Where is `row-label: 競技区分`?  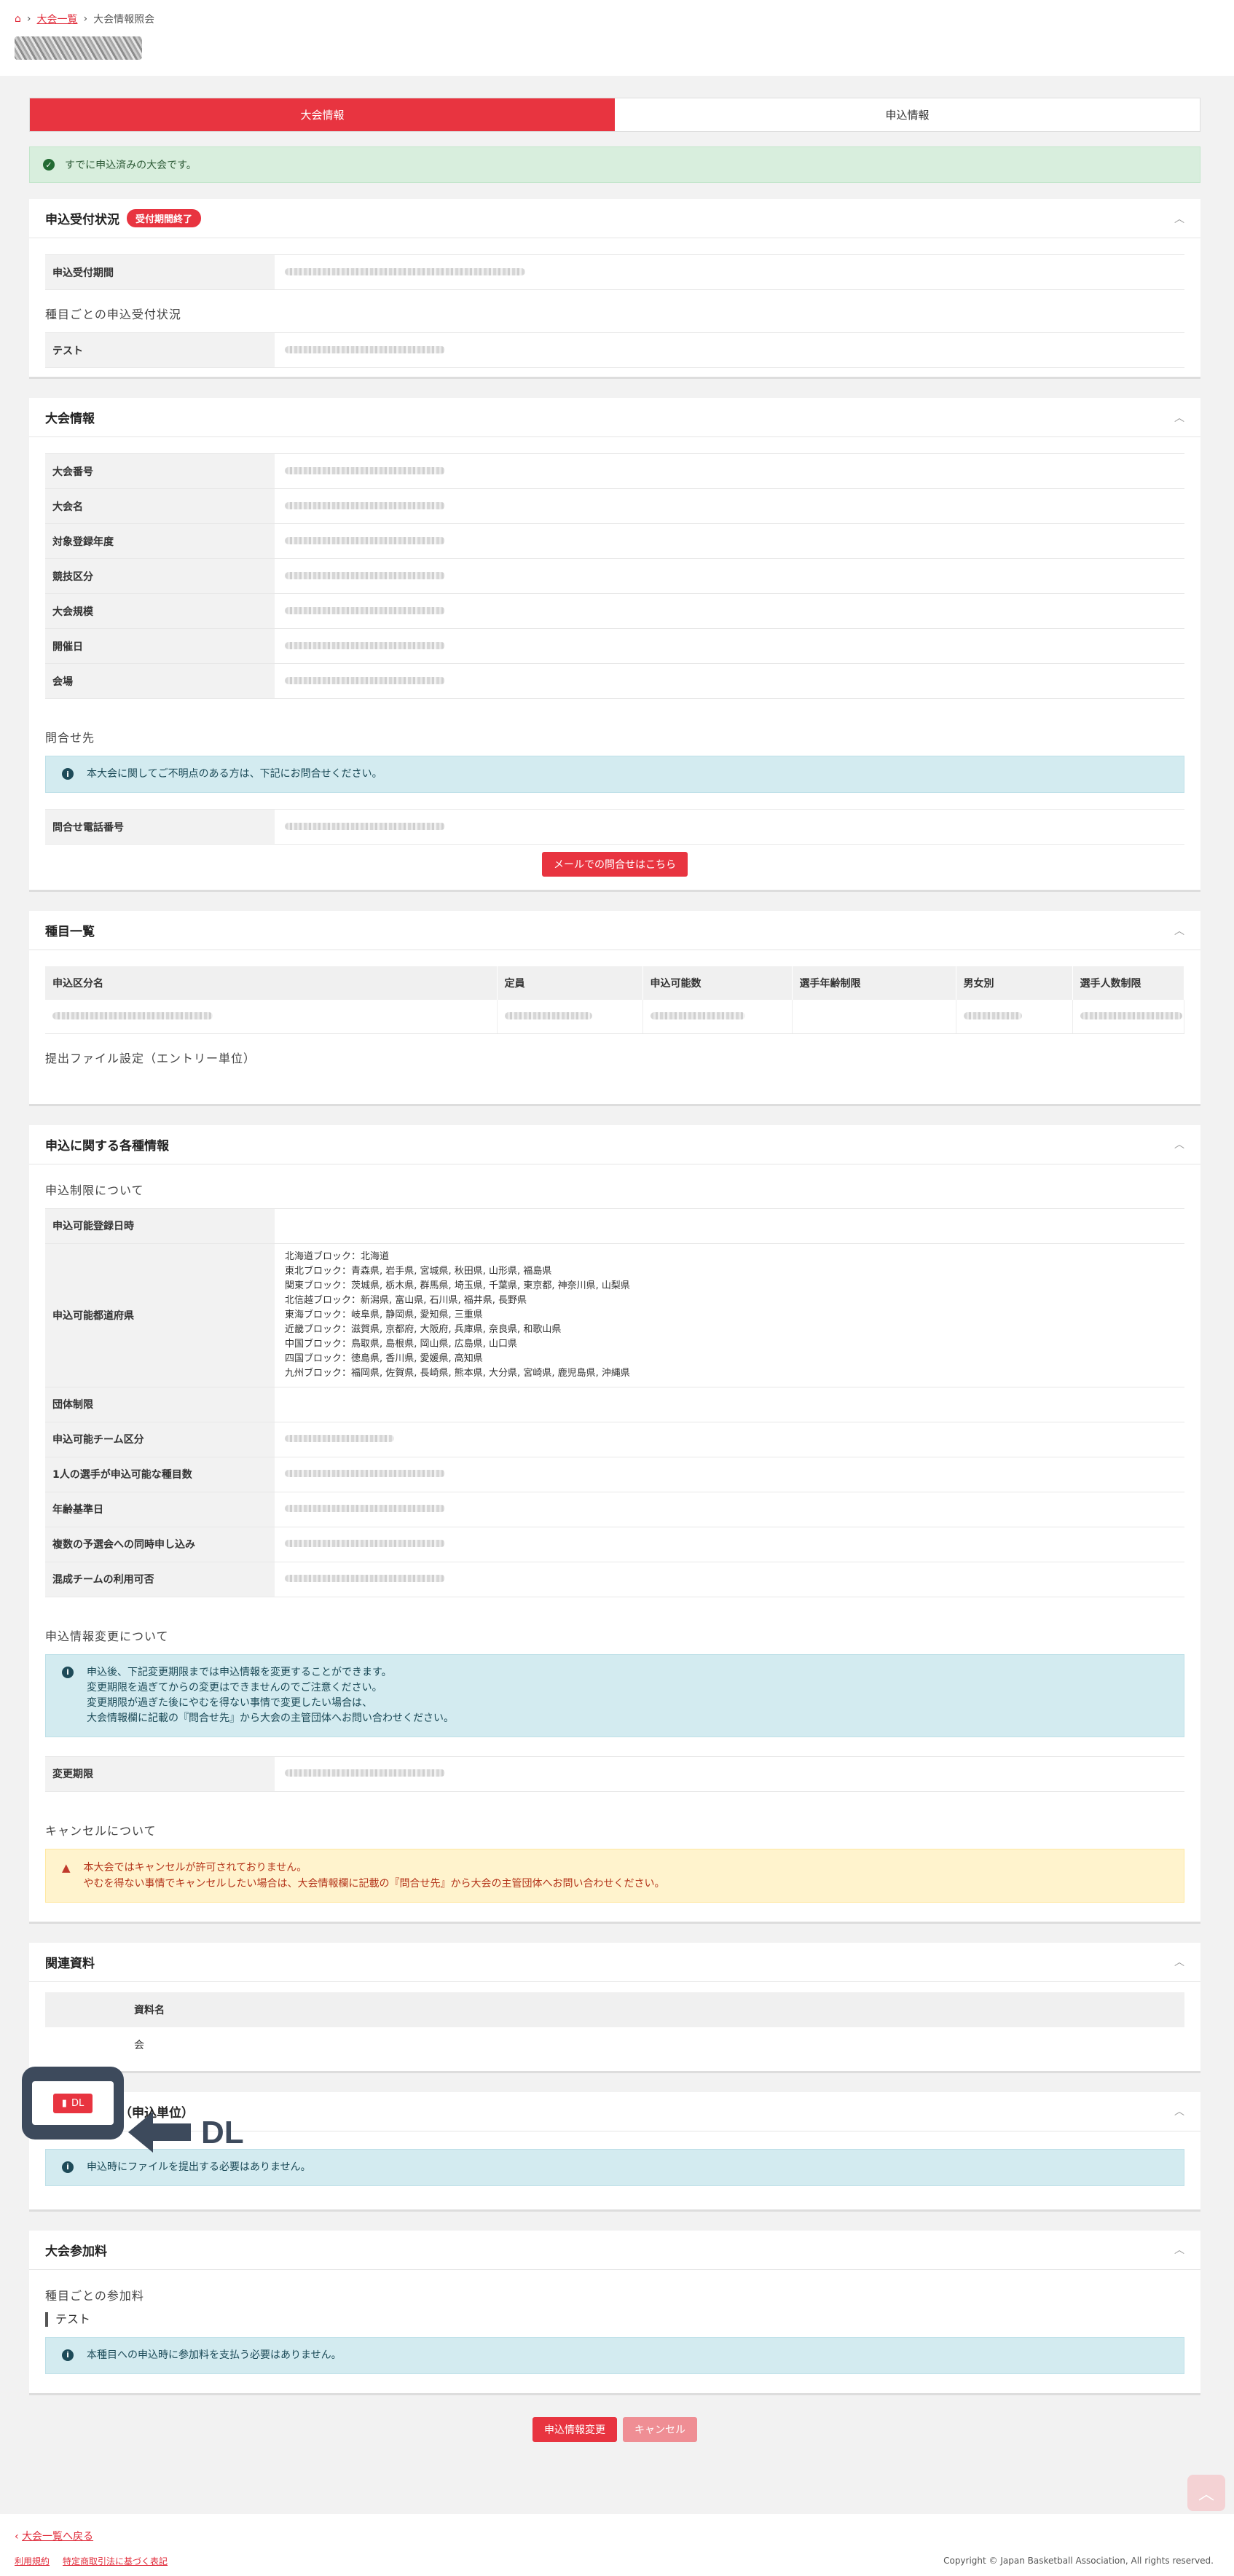
row-label: 競技区分 is located at coordinates (160, 576).